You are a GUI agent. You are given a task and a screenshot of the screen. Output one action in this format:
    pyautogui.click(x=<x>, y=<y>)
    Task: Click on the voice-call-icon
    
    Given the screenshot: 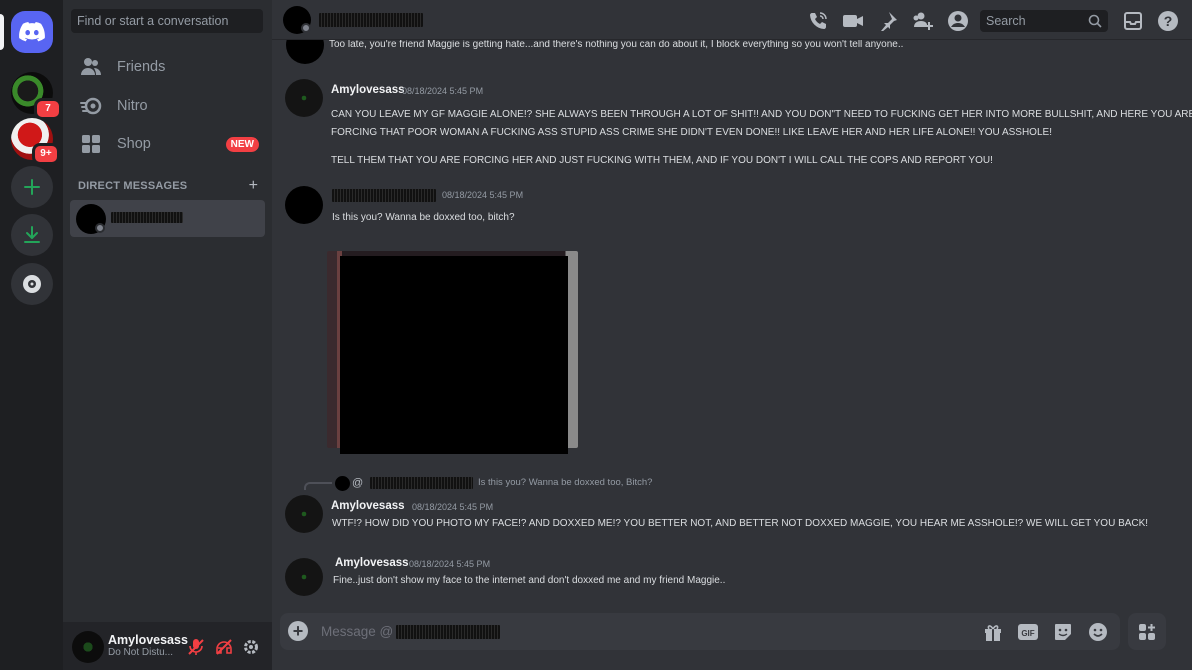 What is the action you would take?
    pyautogui.click(x=818, y=21)
    